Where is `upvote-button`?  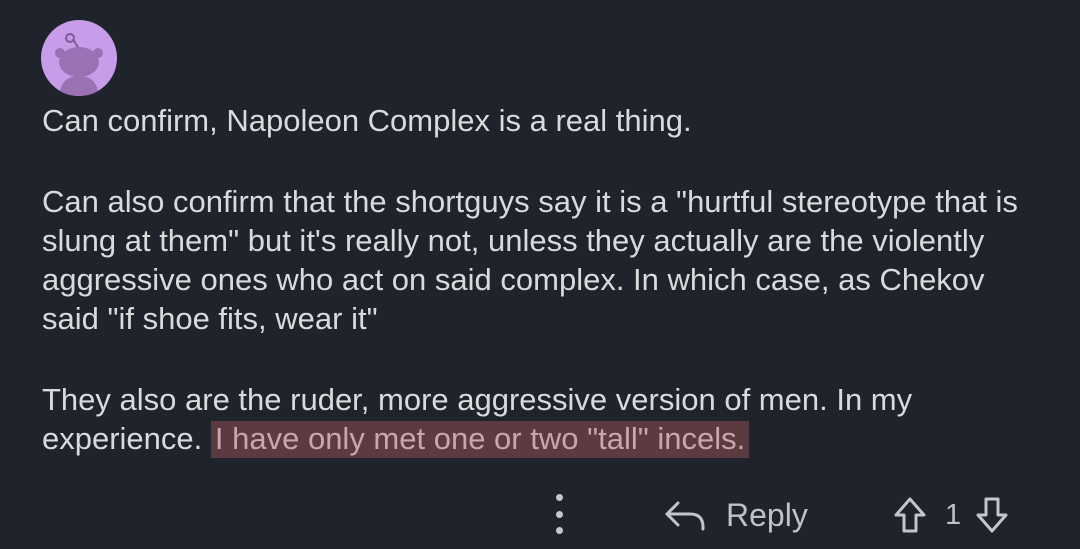 upvote-button is located at coordinates (910, 515).